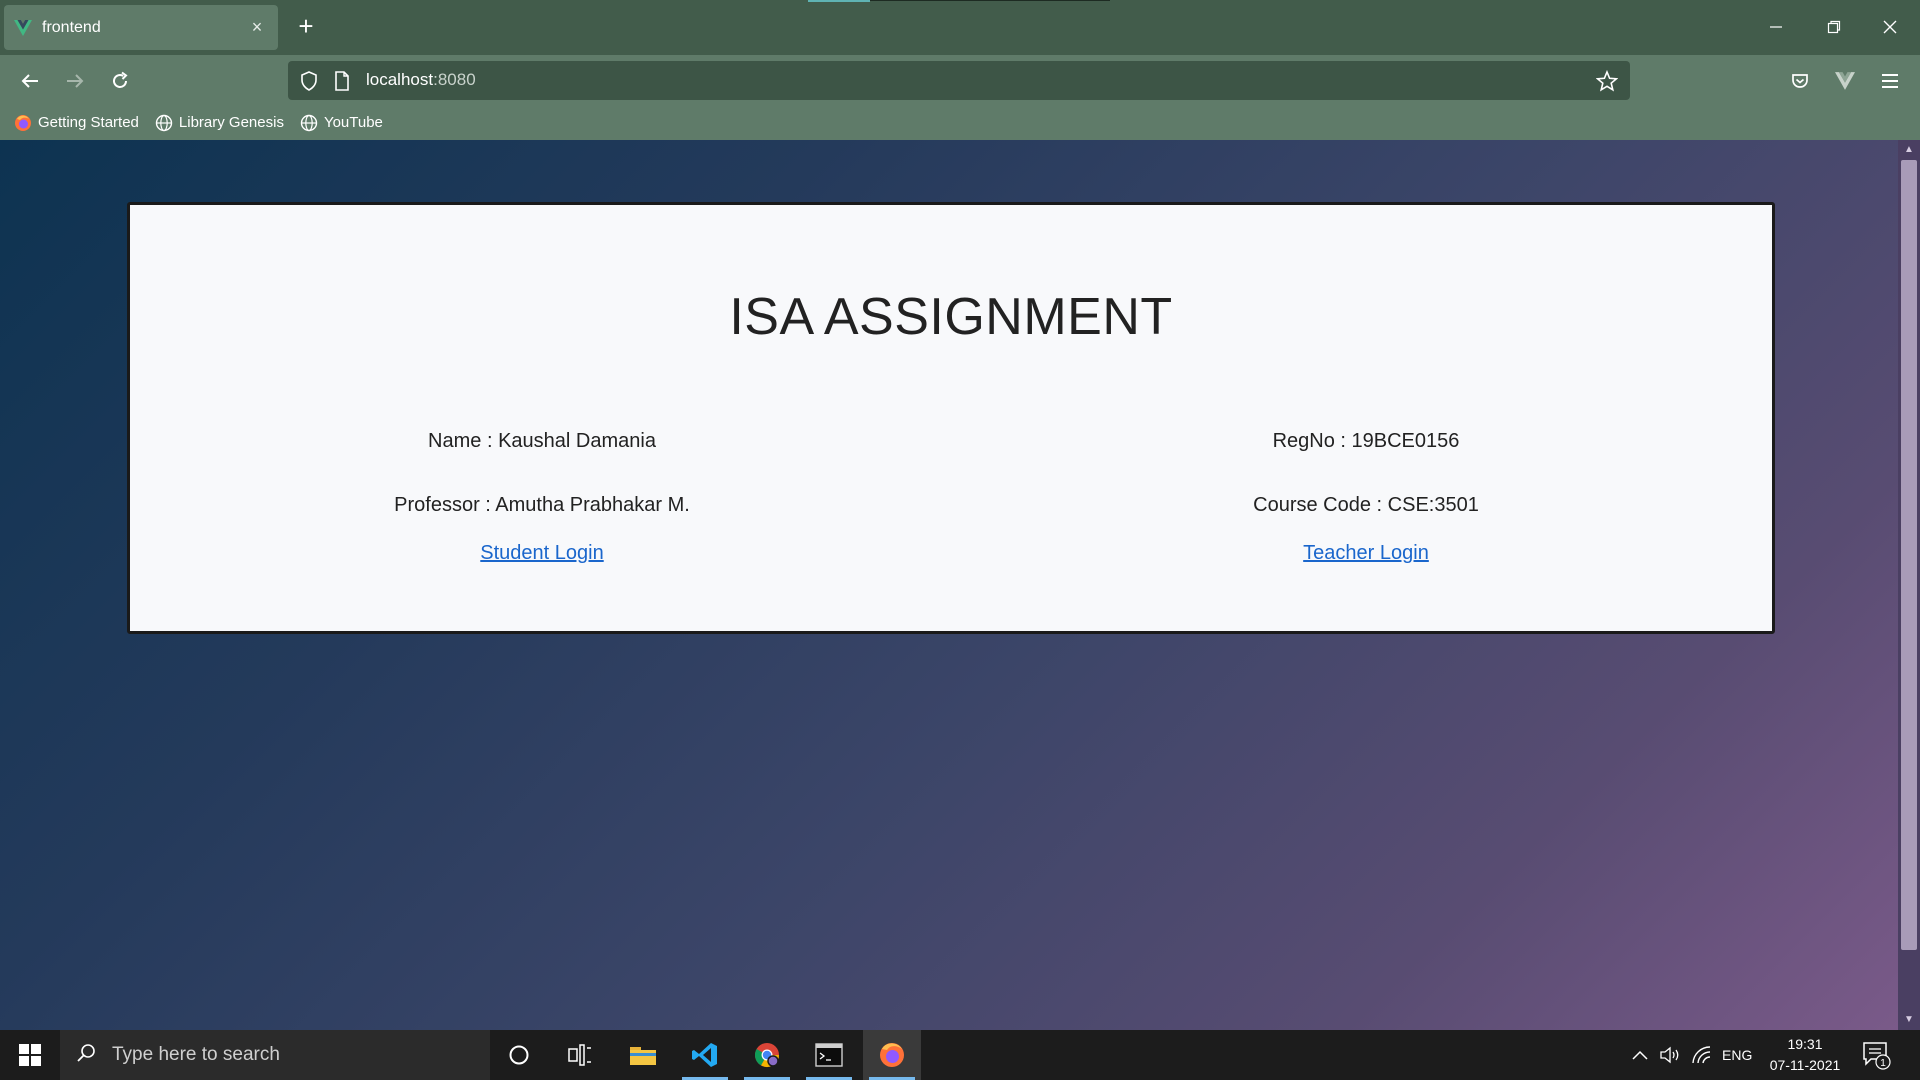 This screenshot has width=1920, height=1080. Describe the element at coordinates (1909, 150) in the screenshot. I see `scroll-up-icon: ▲` at that location.